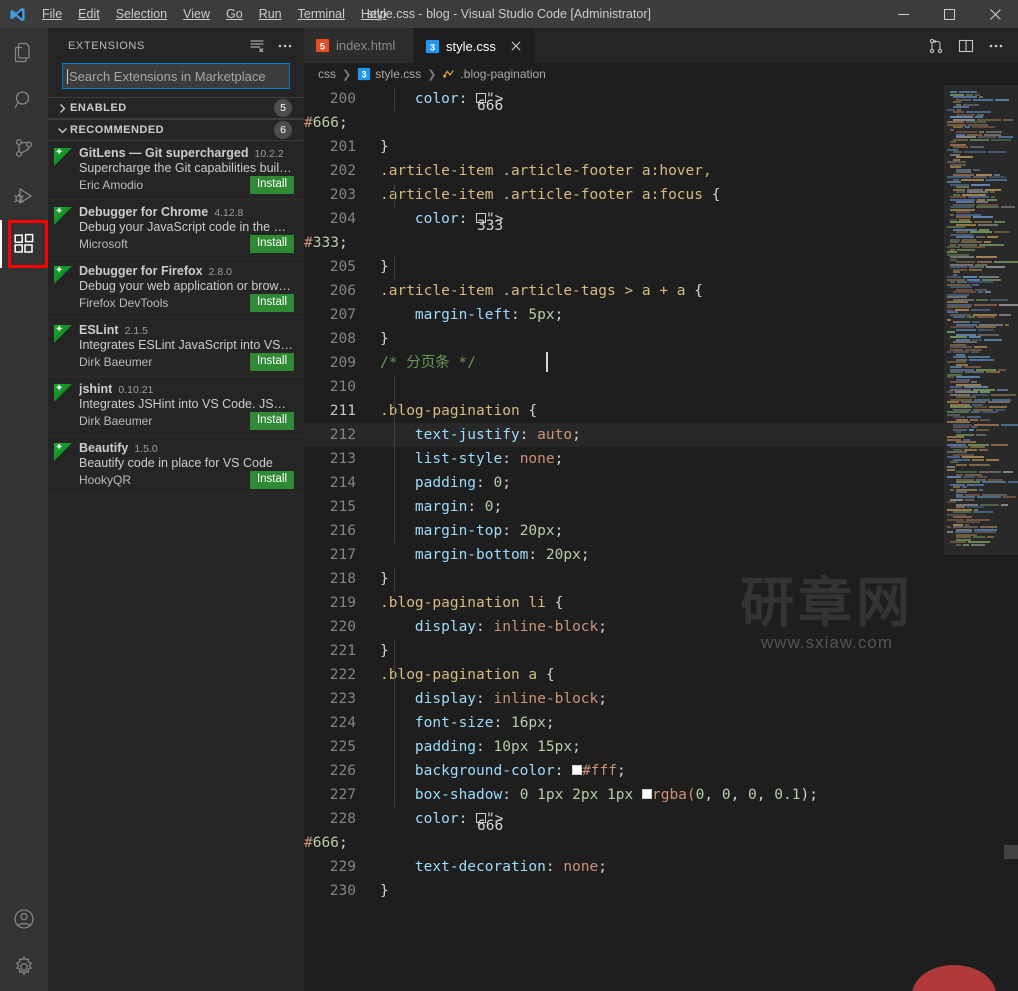 The image size is (1018, 991). I want to click on tab-index-html: 5 index.html, so click(359, 45).